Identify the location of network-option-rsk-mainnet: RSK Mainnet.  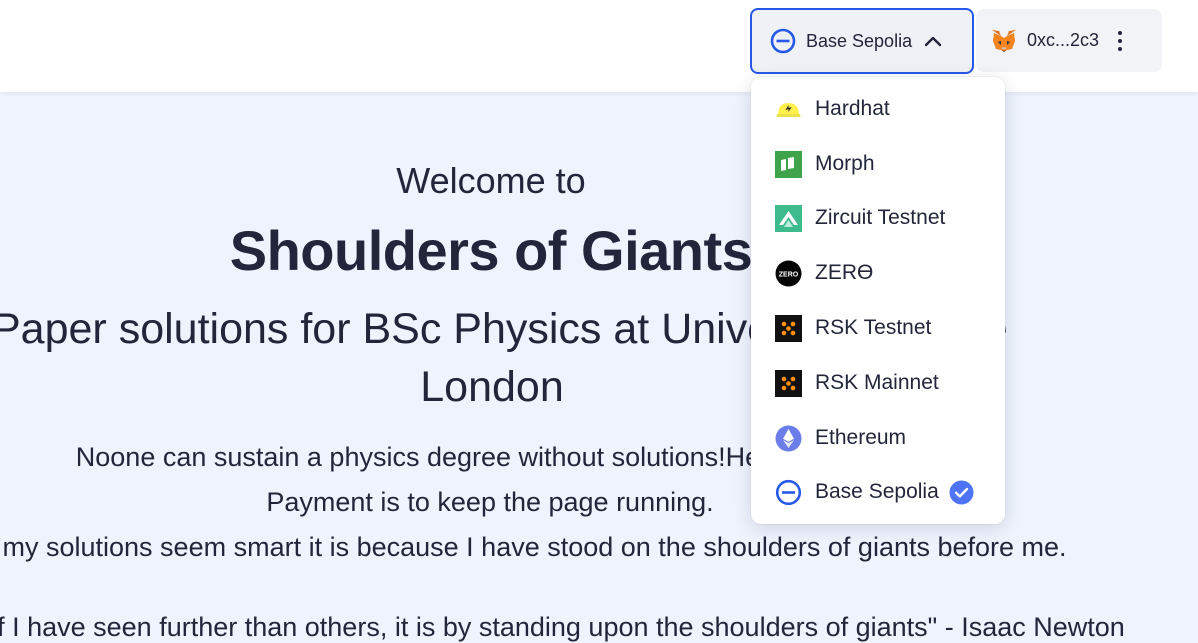
(878, 383).